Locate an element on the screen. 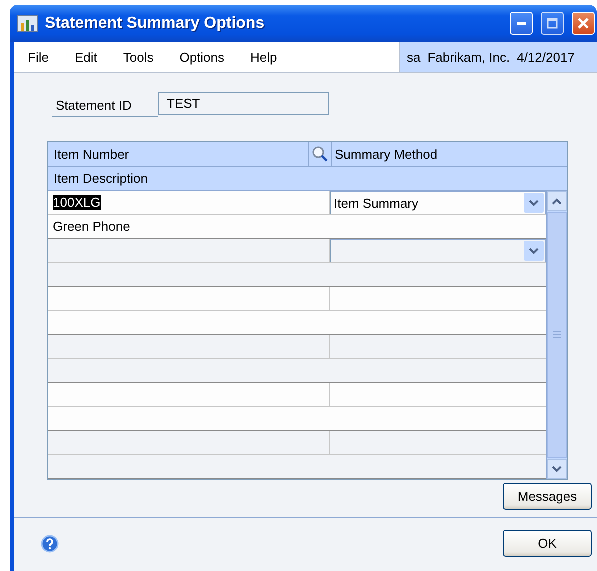 The width and height of the screenshot is (597, 571). window-title: Statement Summary Options is located at coordinates (155, 23).